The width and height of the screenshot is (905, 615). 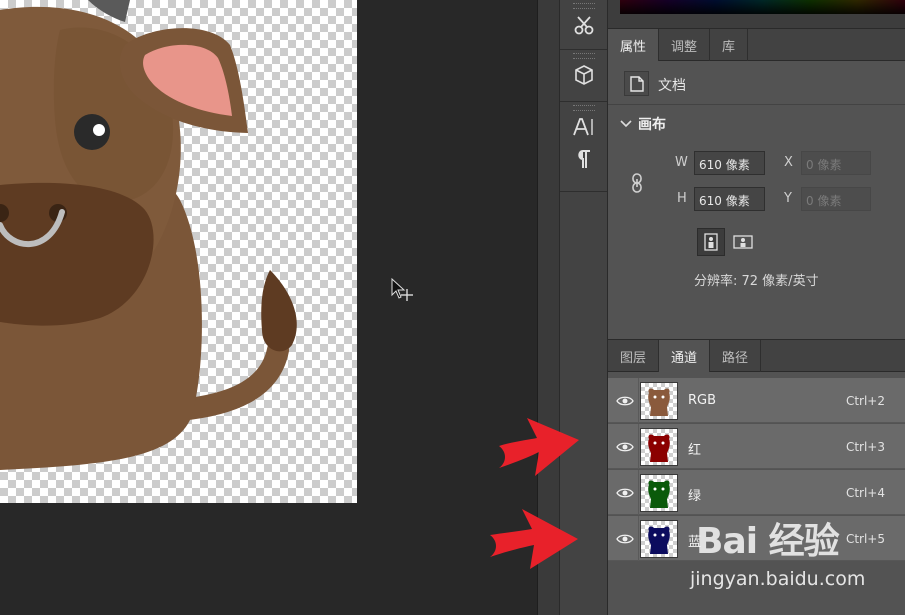 What do you see at coordinates (626, 124) in the screenshot?
I see `chevron-down-icon` at bounding box center [626, 124].